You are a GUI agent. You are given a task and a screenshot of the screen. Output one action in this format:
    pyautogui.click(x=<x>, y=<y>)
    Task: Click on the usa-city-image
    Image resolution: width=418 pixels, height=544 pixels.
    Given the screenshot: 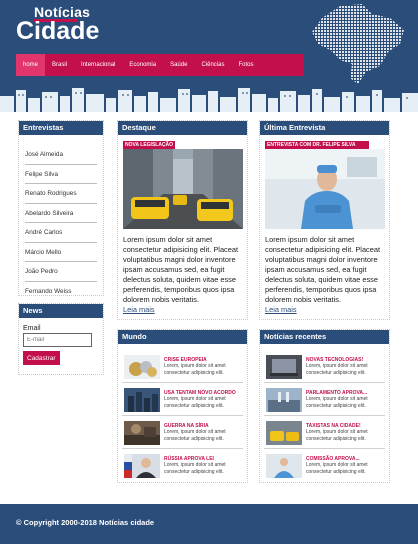 What is the action you would take?
    pyautogui.click(x=142, y=400)
    